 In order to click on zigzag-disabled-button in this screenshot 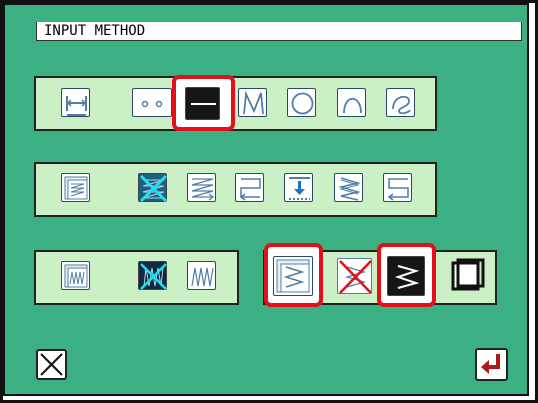, I will do `click(152, 275)`.